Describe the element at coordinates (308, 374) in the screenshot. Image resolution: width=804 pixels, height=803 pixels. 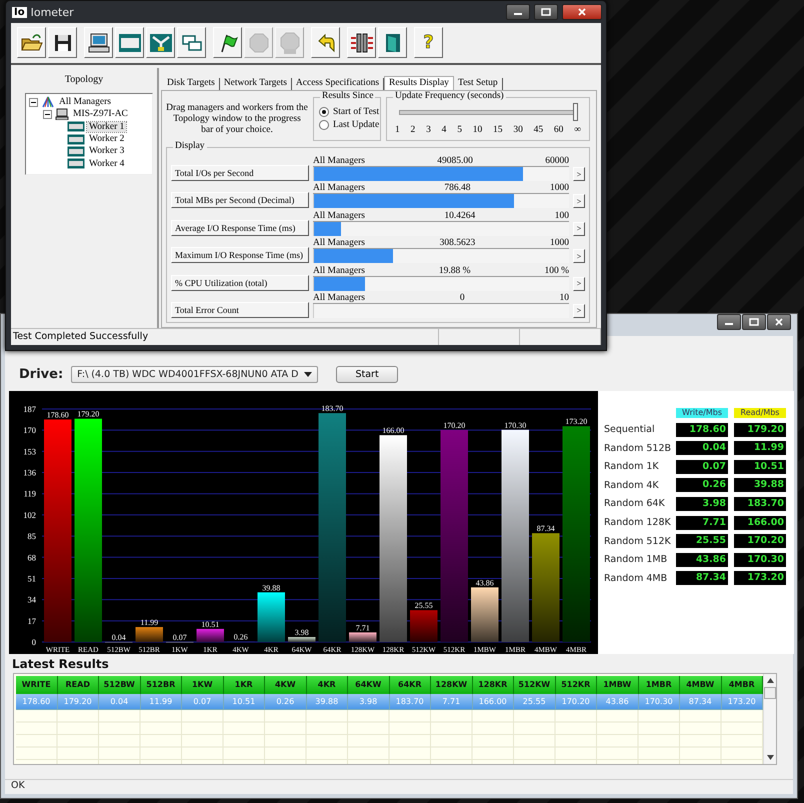
I see `dropdown-caret-icon` at that location.